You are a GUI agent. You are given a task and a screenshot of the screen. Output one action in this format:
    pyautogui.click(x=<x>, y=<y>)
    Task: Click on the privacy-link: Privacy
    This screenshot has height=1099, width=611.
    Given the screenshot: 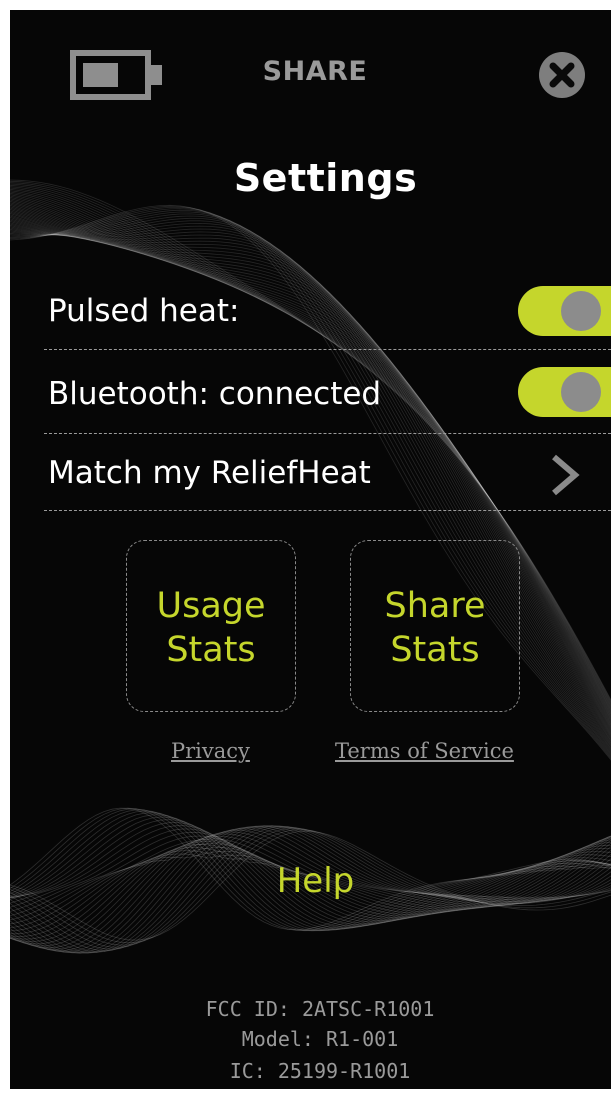 What is the action you would take?
    pyautogui.click(x=210, y=751)
    